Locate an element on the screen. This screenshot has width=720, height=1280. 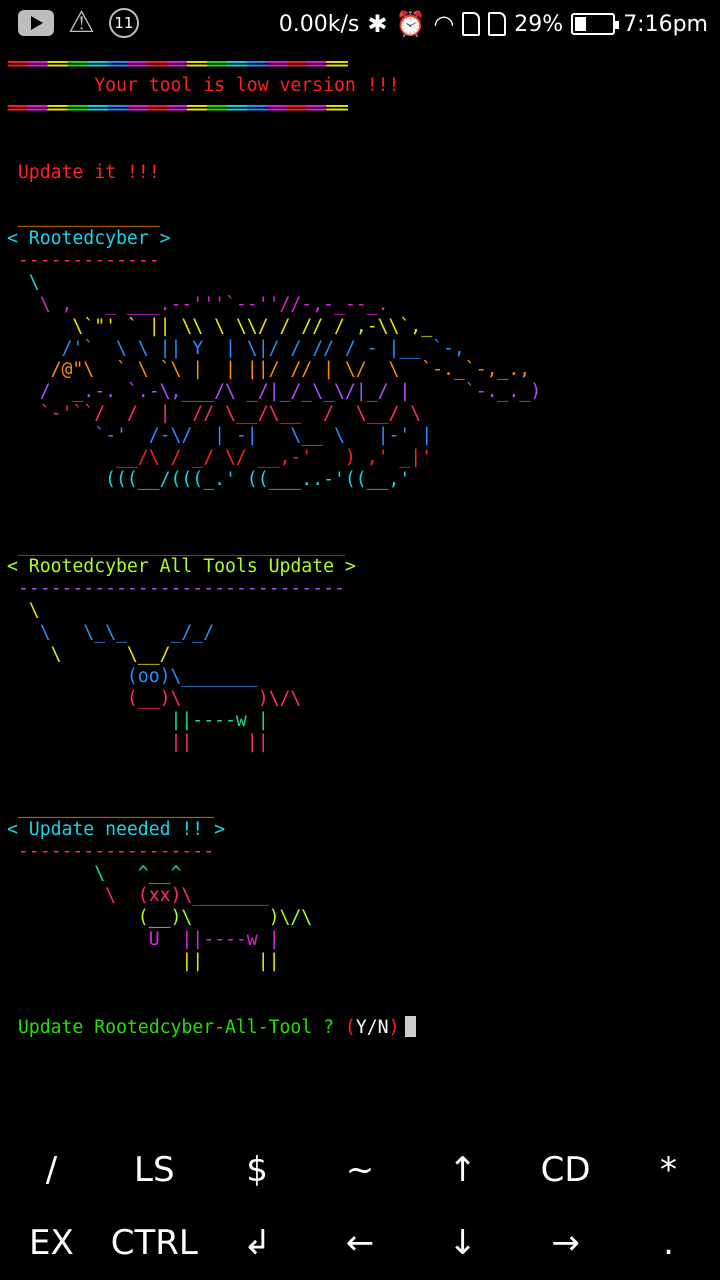
extra-keys-row-1: / LS $ ~ ↑ CD * is located at coordinates (360, 1170).